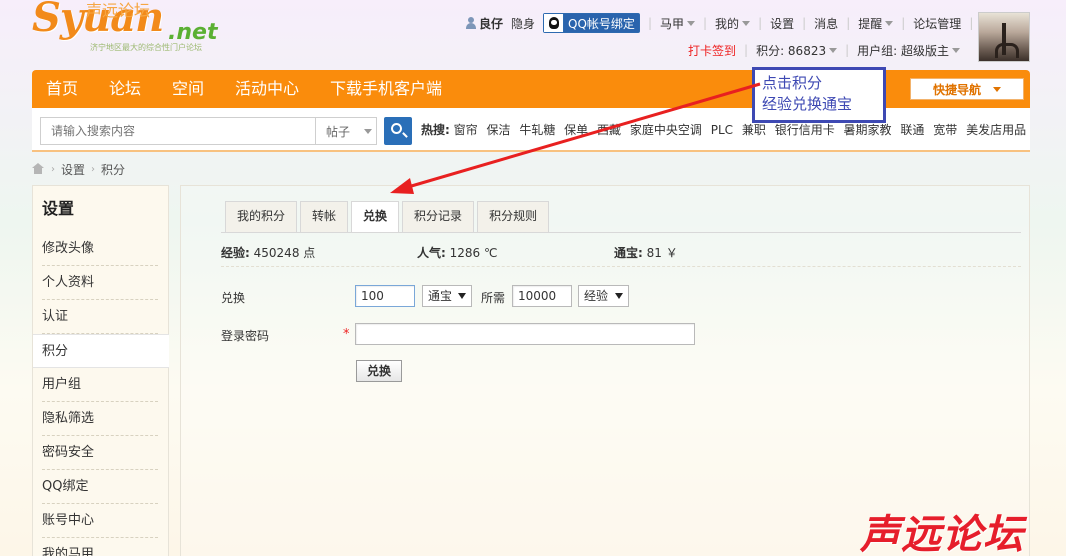  I want to click on search-button, so click(398, 131).